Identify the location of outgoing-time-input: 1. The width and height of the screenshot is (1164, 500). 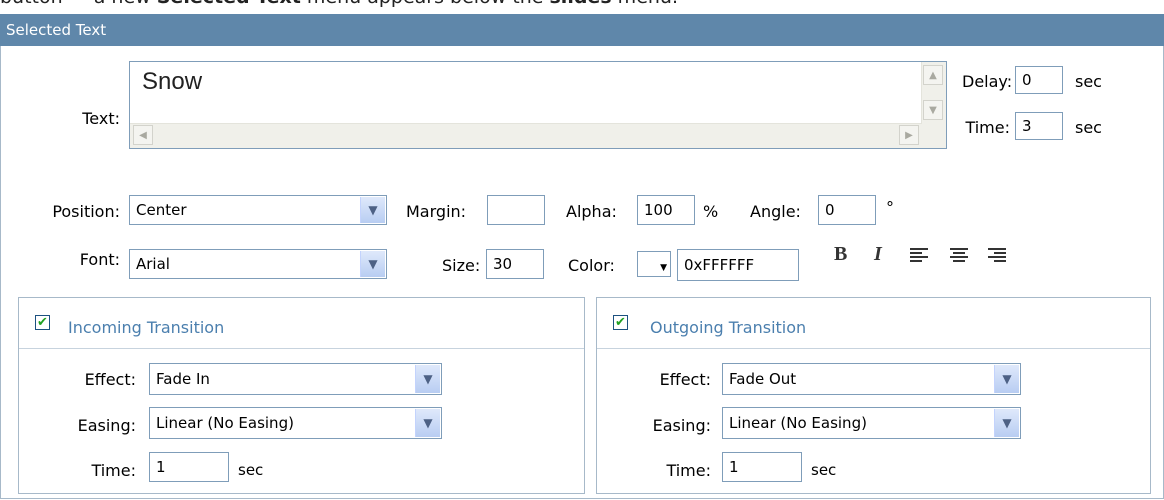
(762, 467).